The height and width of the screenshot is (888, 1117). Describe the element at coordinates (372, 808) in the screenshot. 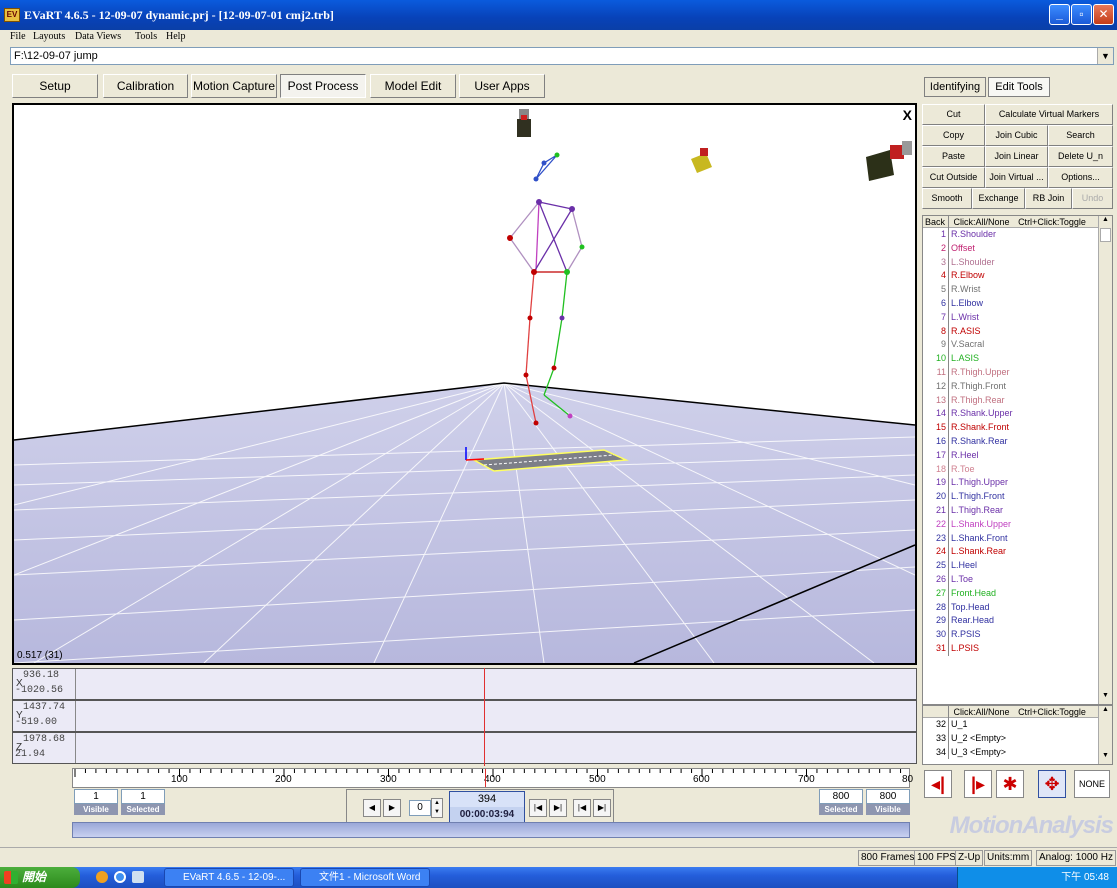

I see `play-reverse-icon: ◀` at that location.